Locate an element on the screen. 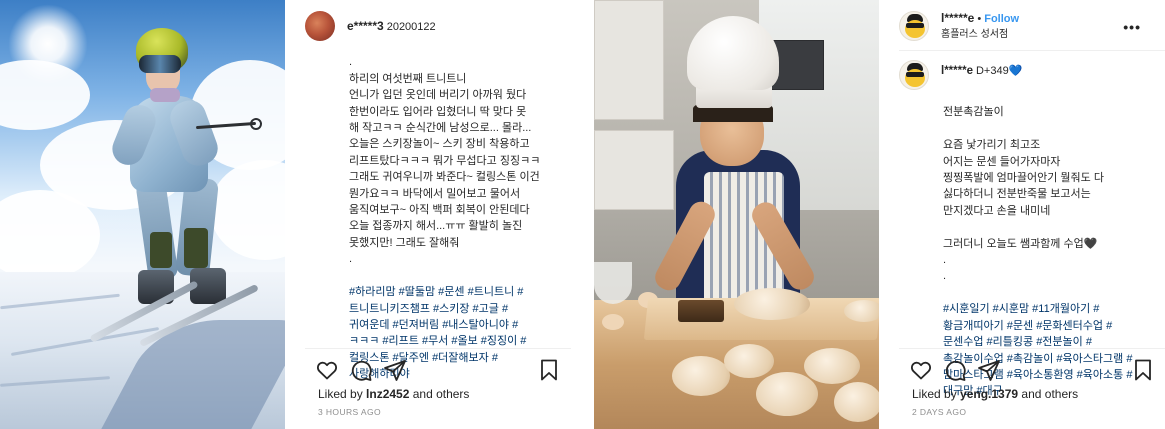 This screenshot has height=429, width=1165. comment-time: D+349 is located at coordinates (992, 71).